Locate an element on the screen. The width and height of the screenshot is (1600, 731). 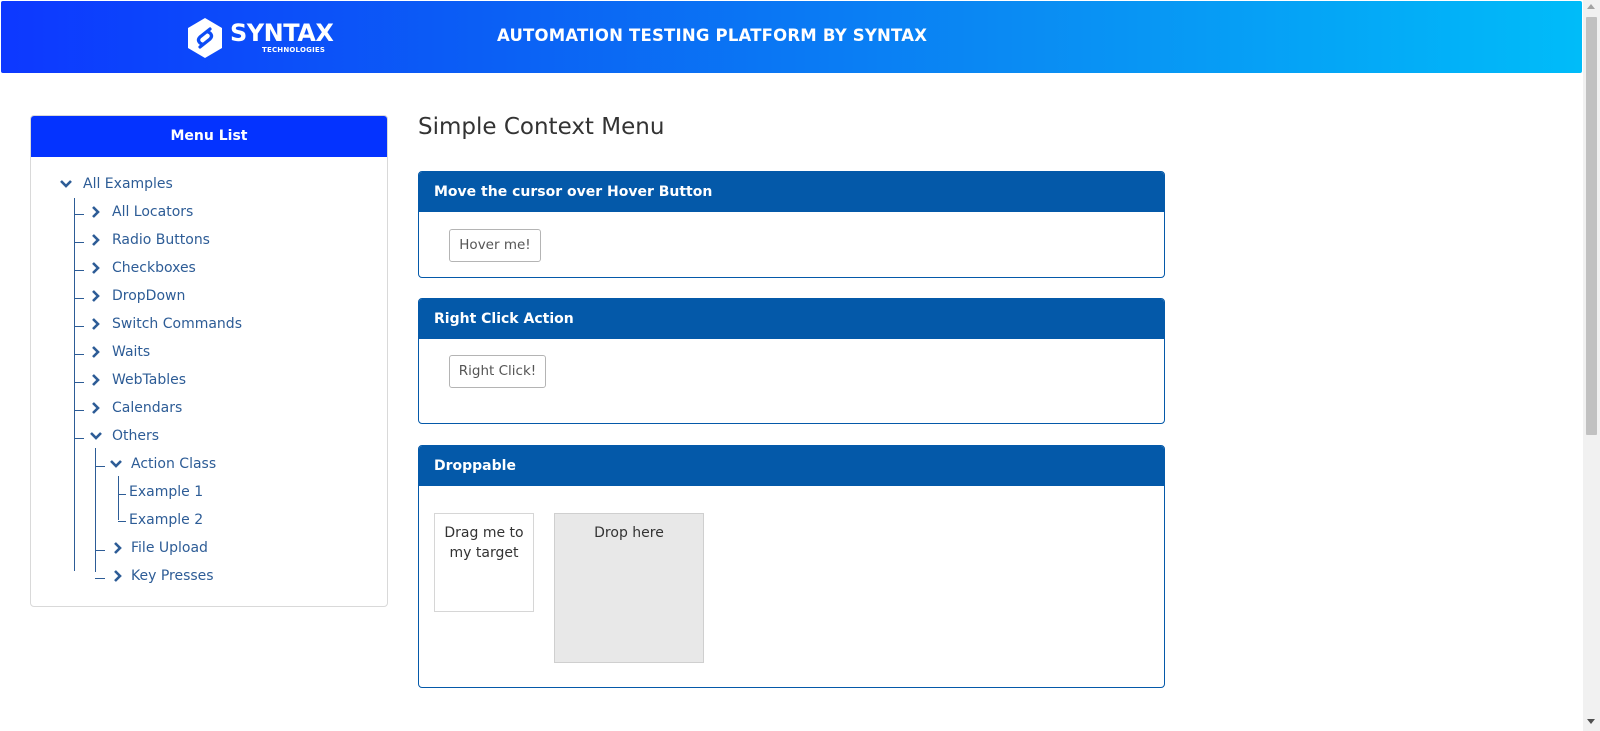
tree-item-label: Example 1 is located at coordinates (166, 492).